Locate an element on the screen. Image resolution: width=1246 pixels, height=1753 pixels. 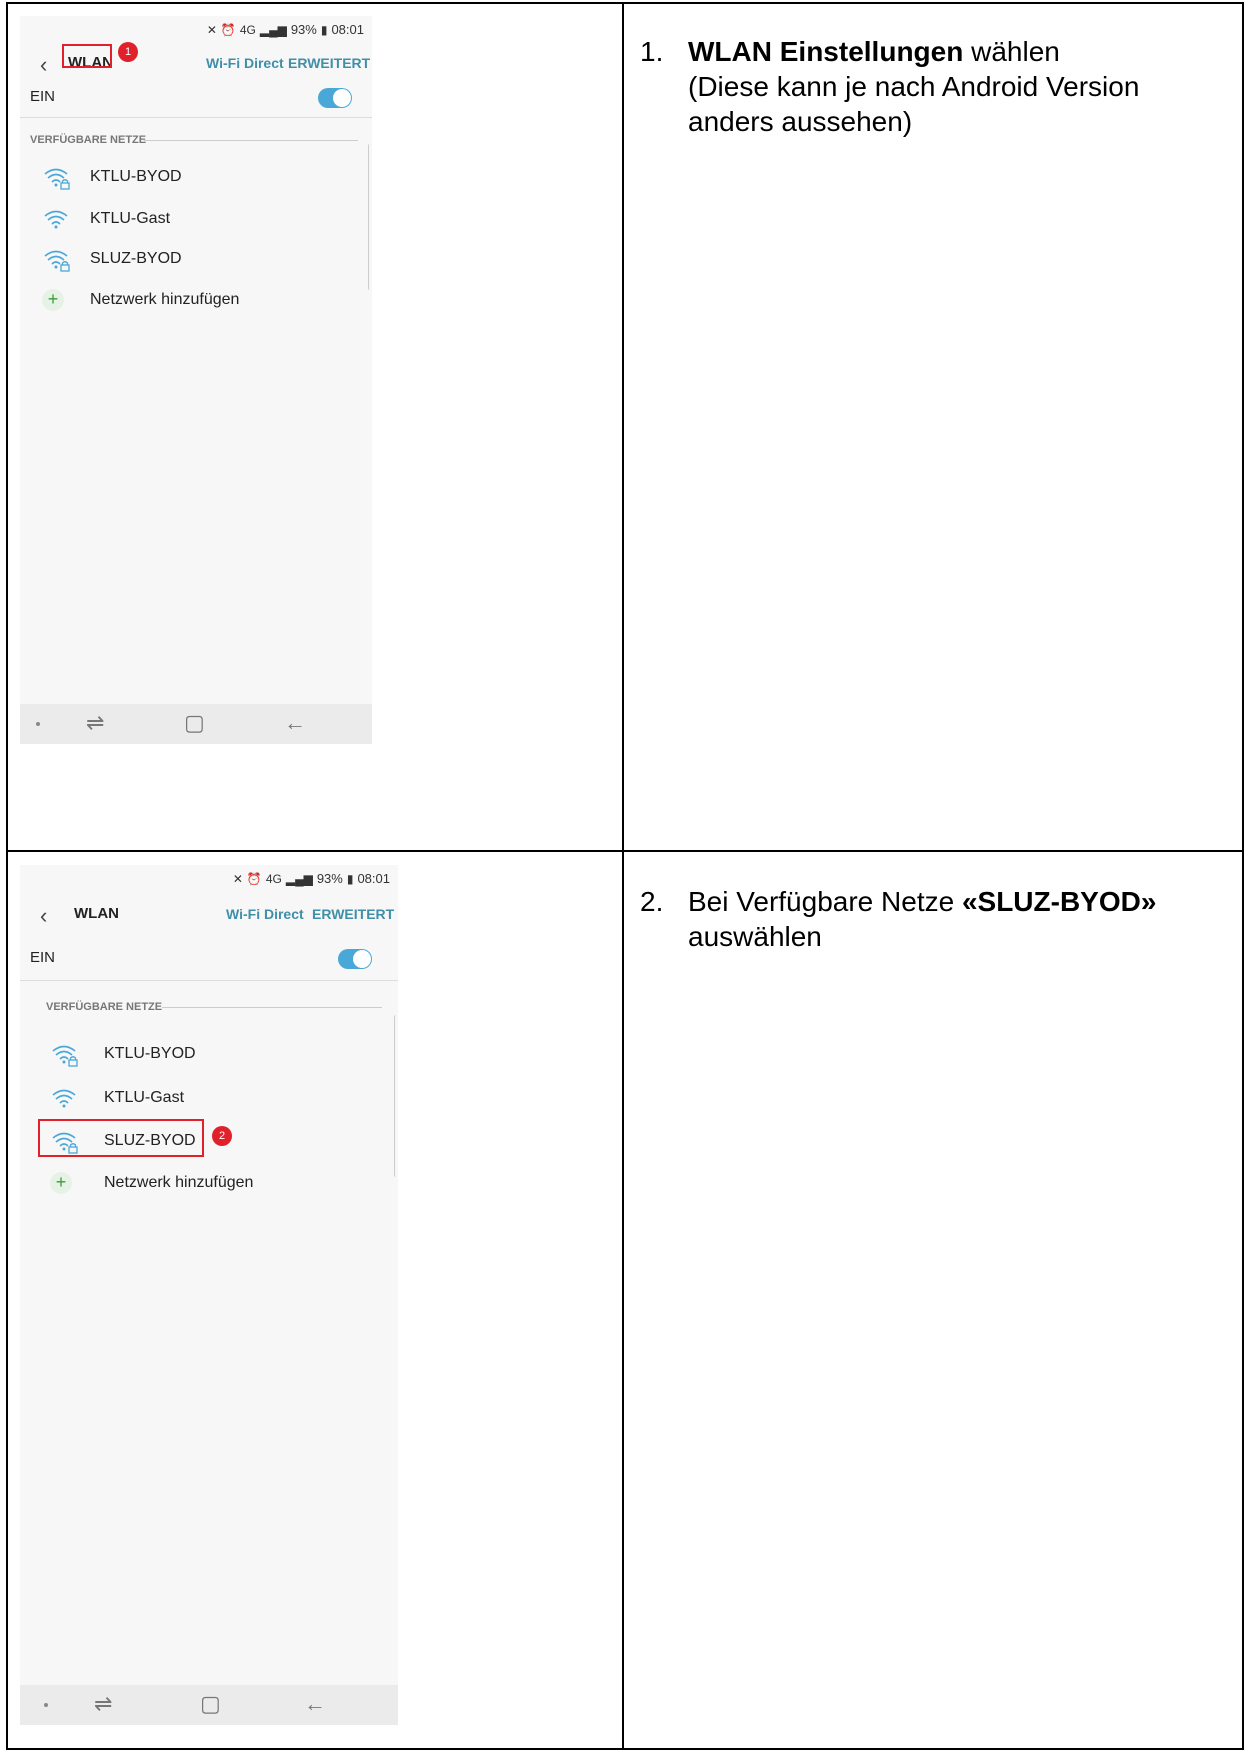
app-bar: ‹ WLAN Wi-Fi Direct ERWEITERT is located at coordinates (209, 915).